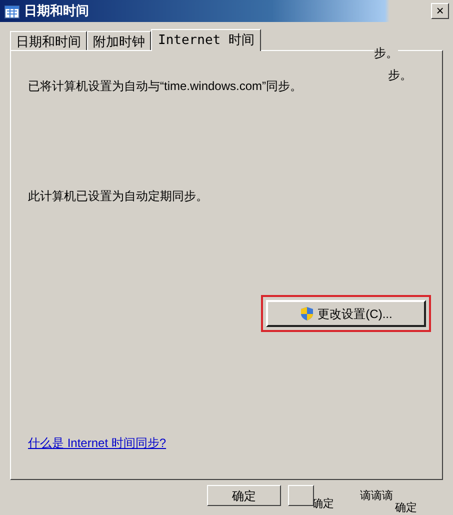  What do you see at coordinates (406, 507) in the screenshot?
I see `stray-text: 确定` at bounding box center [406, 507].